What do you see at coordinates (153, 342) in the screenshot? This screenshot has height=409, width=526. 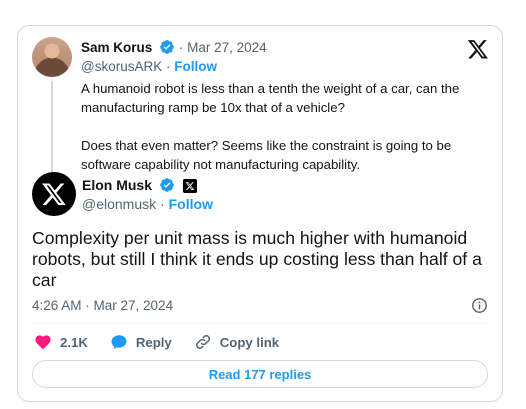 I see `reply-label: Reply` at bounding box center [153, 342].